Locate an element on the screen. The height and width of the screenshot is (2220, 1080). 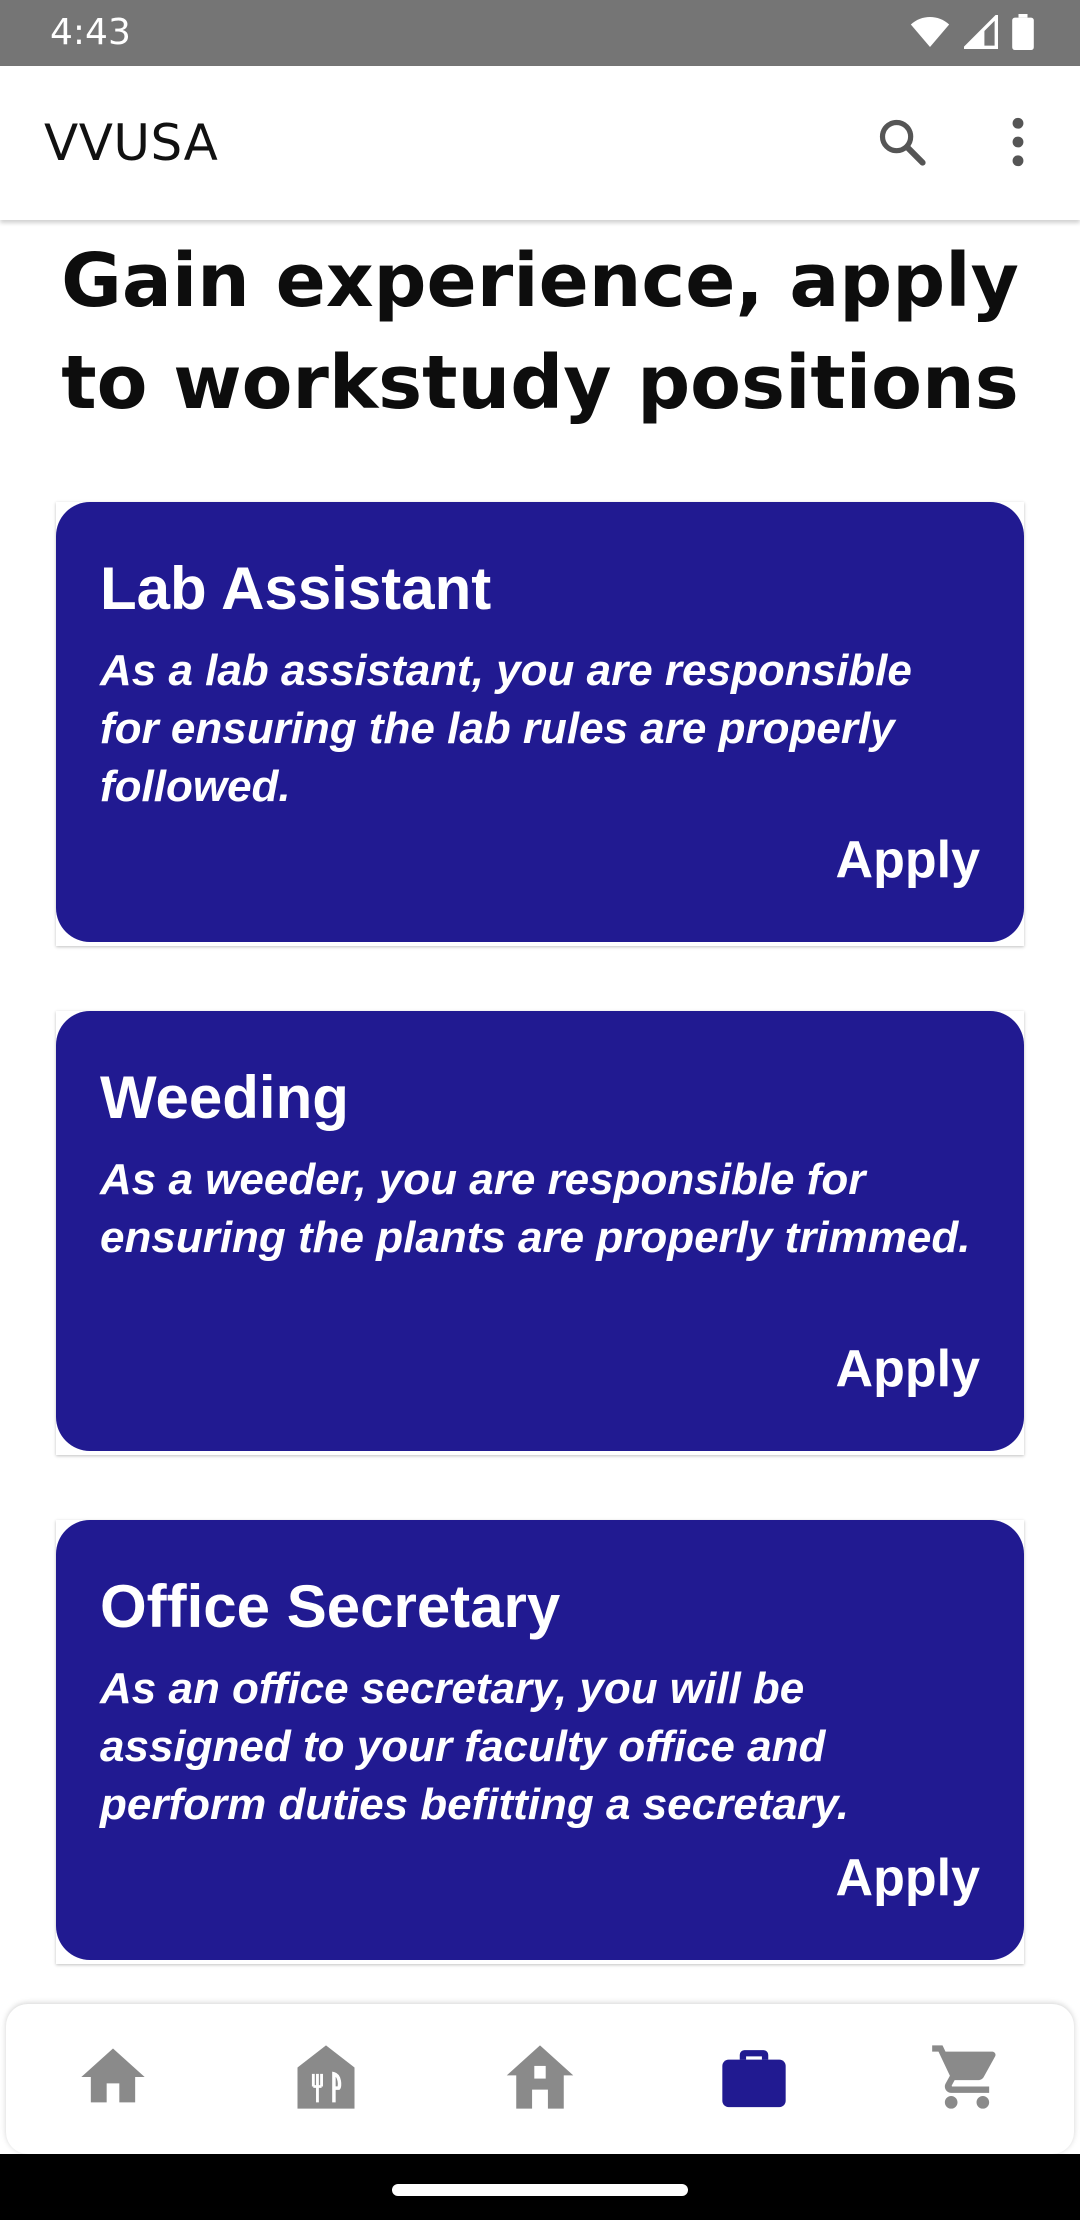
position-title: Weeding is located at coordinates (224, 1097).